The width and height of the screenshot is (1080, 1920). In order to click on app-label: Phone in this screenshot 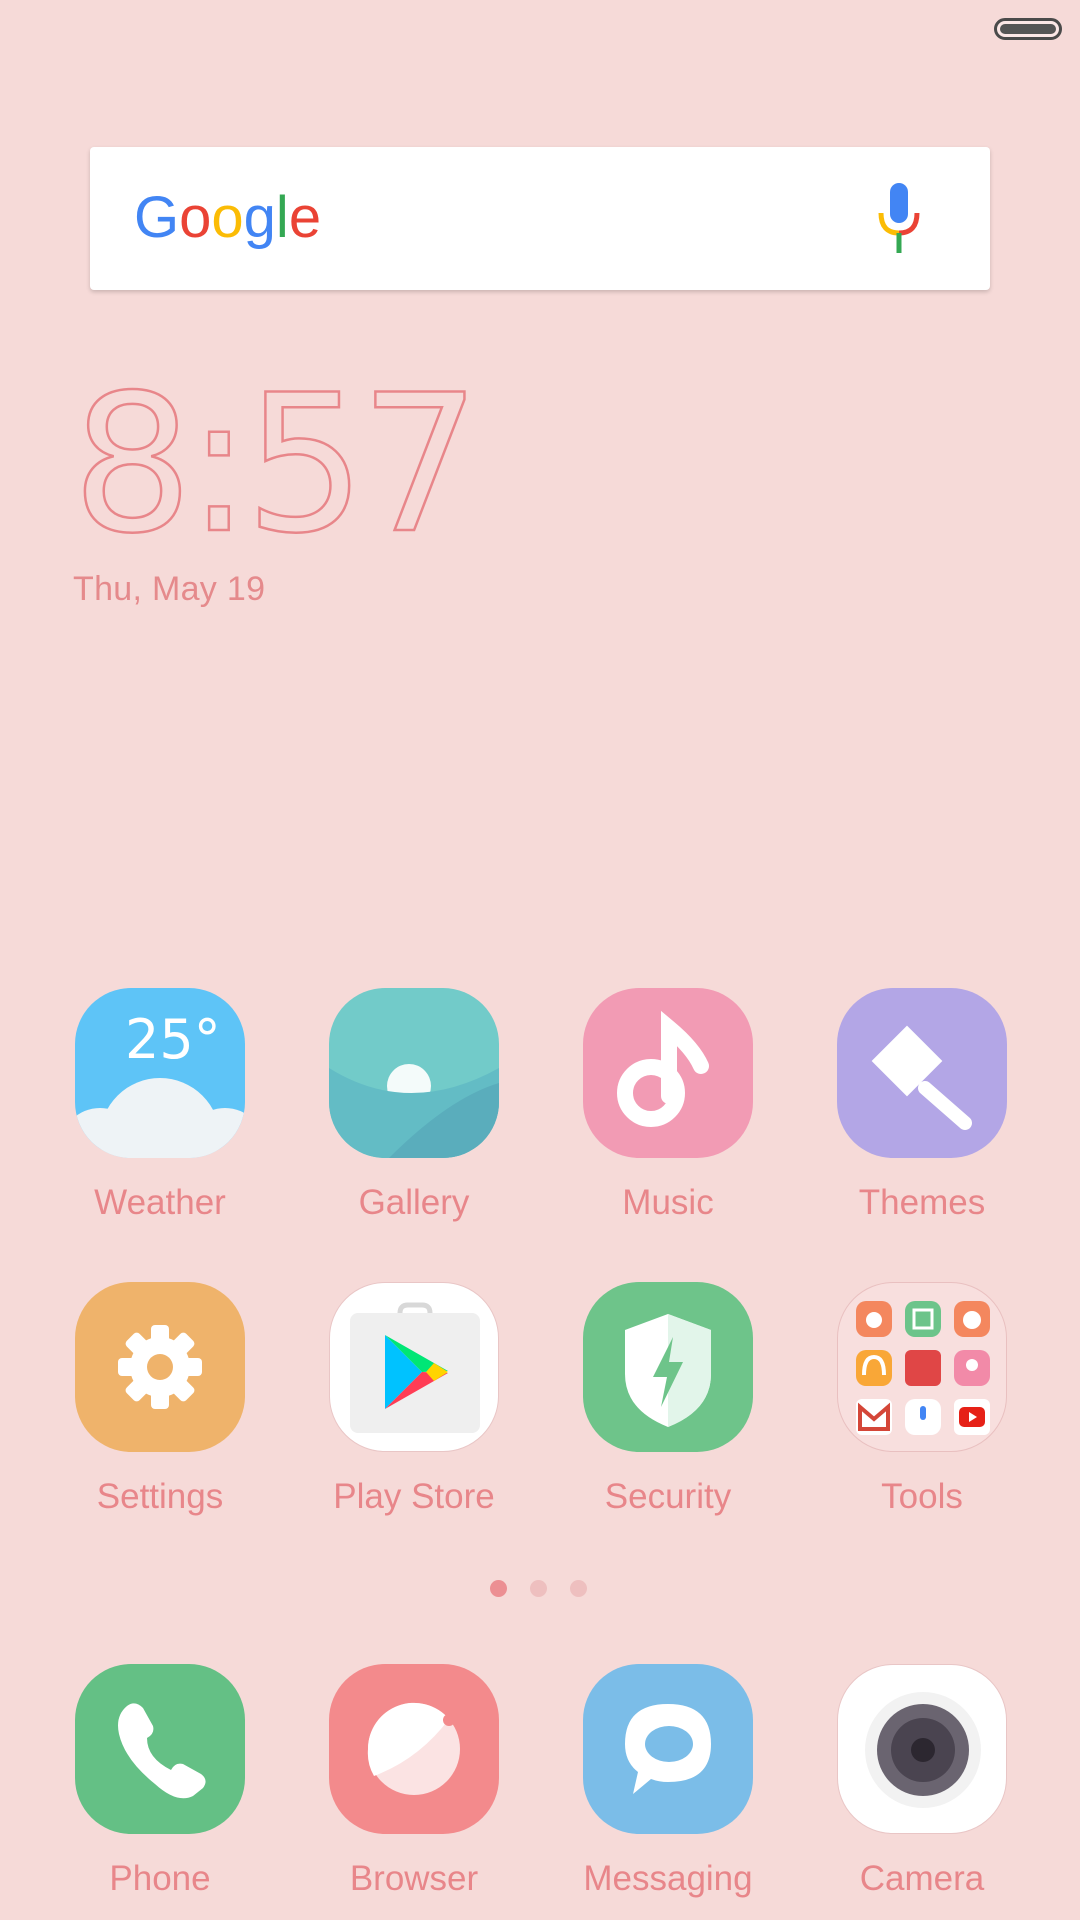, I will do `click(160, 1878)`.